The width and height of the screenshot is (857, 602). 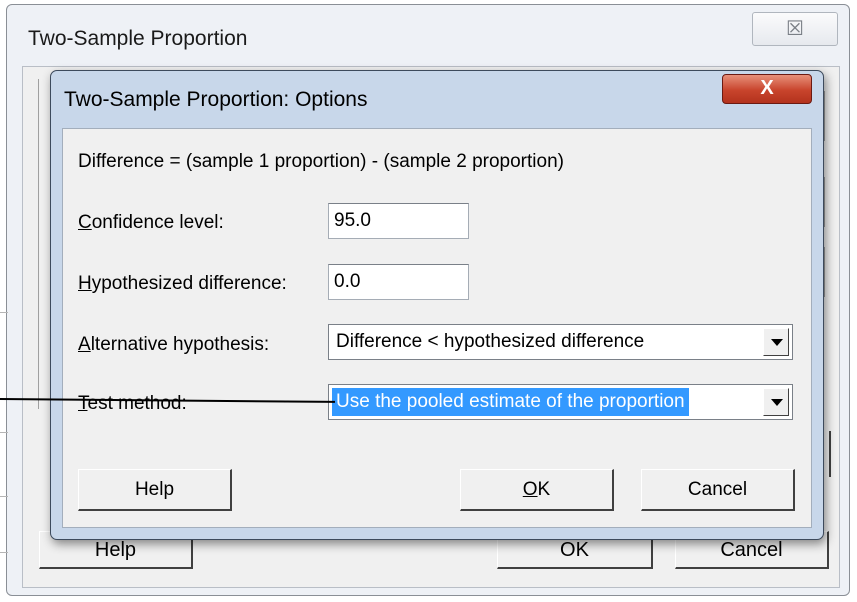 What do you see at coordinates (830, 454) in the screenshot?
I see `parent-fragment` at bounding box center [830, 454].